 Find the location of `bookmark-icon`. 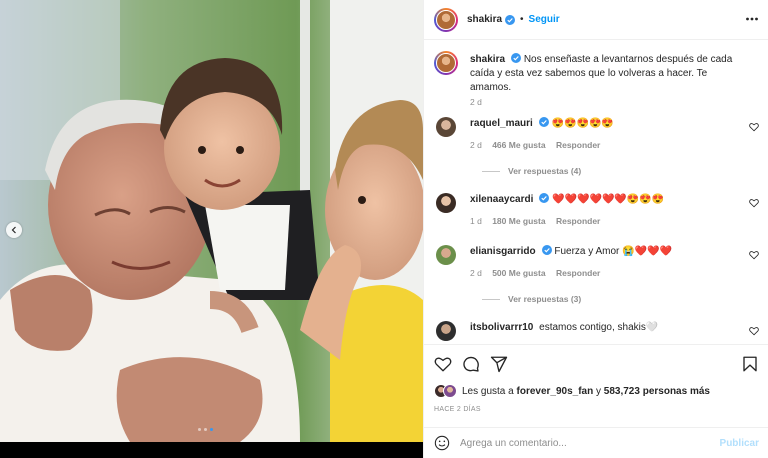

bookmark-icon is located at coordinates (750, 364).